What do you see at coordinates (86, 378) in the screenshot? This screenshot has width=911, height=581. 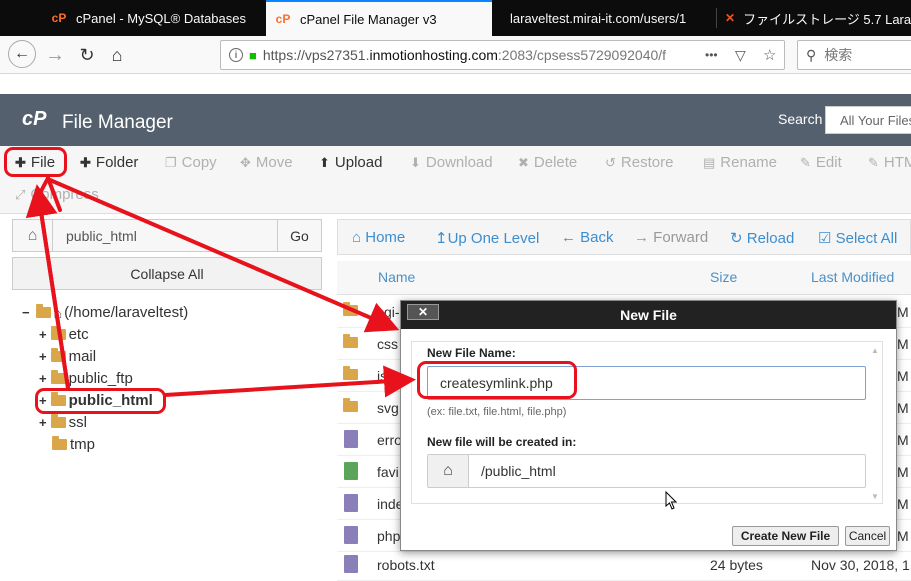 I see `tree-item-public-ftp: + public_ftp` at bounding box center [86, 378].